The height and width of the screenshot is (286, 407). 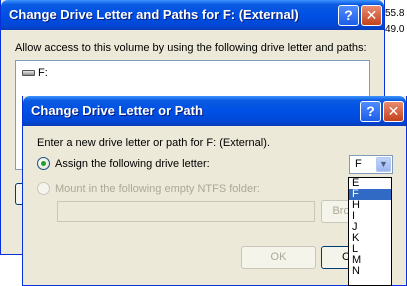 What do you see at coordinates (43, 188) in the screenshot?
I see `mount-folder-radio` at bounding box center [43, 188].